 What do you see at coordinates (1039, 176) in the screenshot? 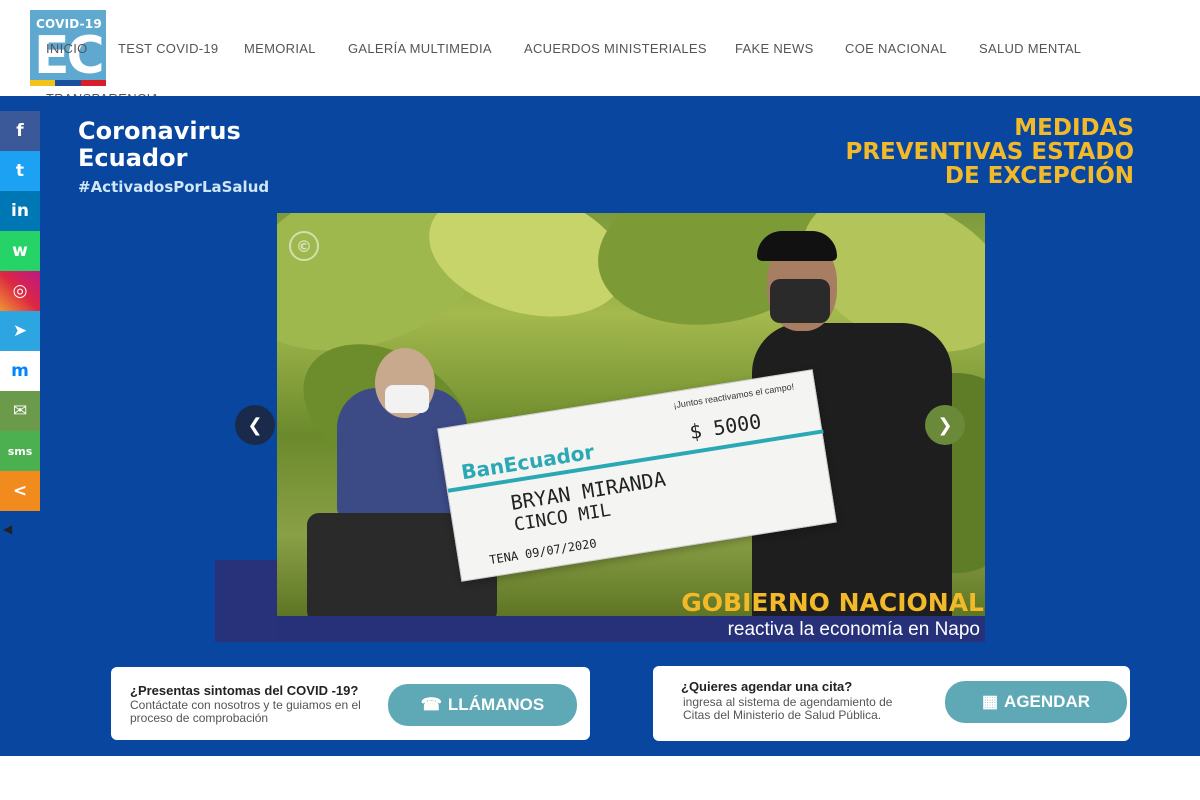
I see `medidas-line3: DE EXCEPCIÓN` at bounding box center [1039, 176].